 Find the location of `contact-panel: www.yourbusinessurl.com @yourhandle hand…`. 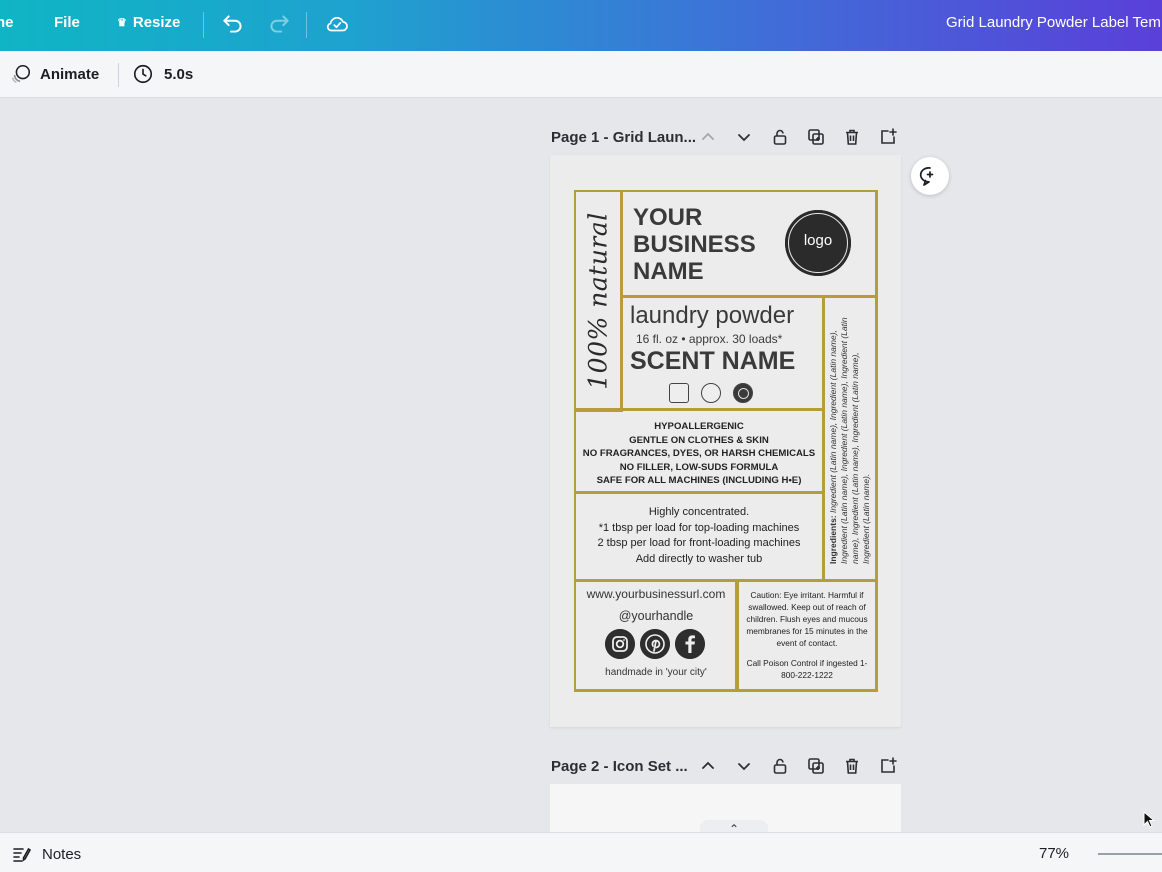

contact-panel: www.yourbusinessurl.com @yourhandle hand… is located at coordinates (656, 635).